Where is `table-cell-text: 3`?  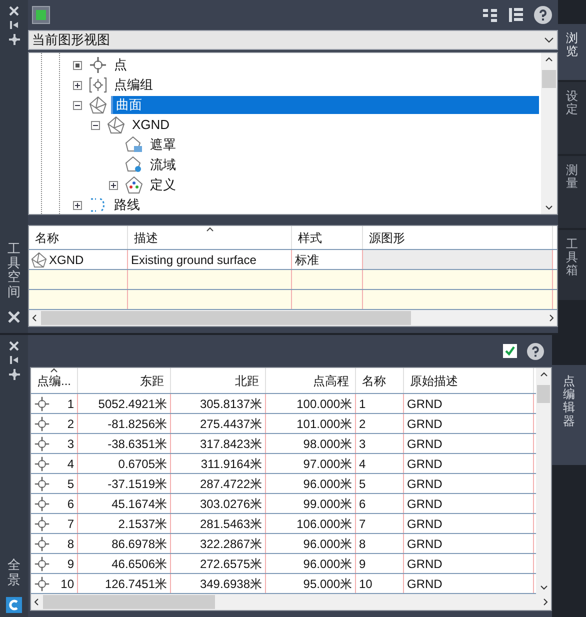 table-cell-text: 3 is located at coordinates (362, 444).